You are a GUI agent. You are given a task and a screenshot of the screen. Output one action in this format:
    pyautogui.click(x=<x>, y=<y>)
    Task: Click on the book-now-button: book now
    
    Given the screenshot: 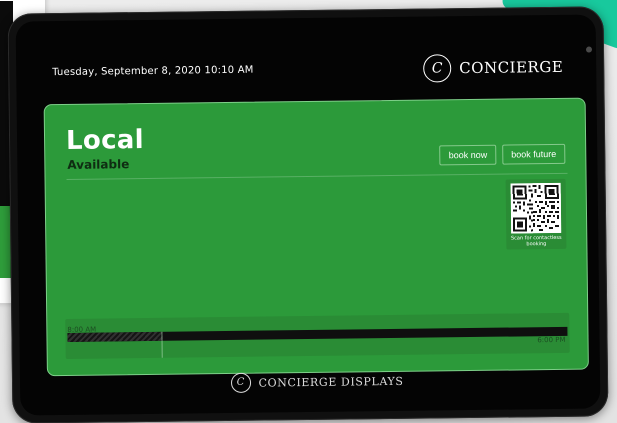 What is the action you would take?
    pyautogui.click(x=468, y=155)
    